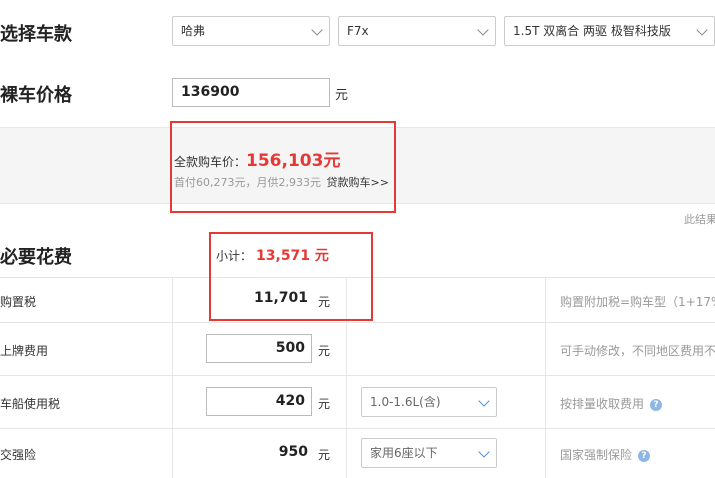 This screenshot has height=478, width=715. Describe the element at coordinates (637, 302) in the screenshot. I see `row-note: 购置附加税=购车型（1+17%` at that location.